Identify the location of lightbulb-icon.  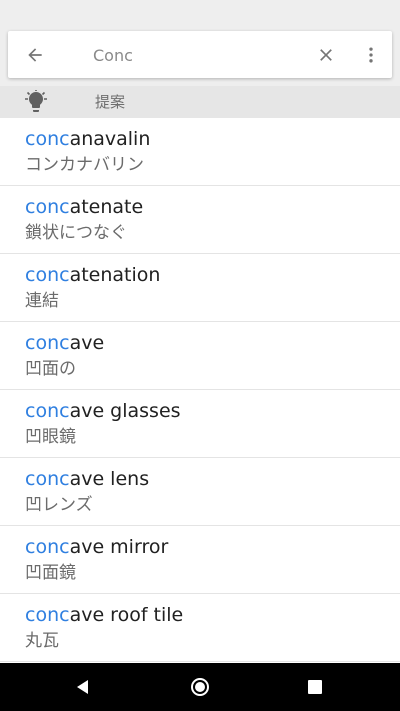
(36, 101).